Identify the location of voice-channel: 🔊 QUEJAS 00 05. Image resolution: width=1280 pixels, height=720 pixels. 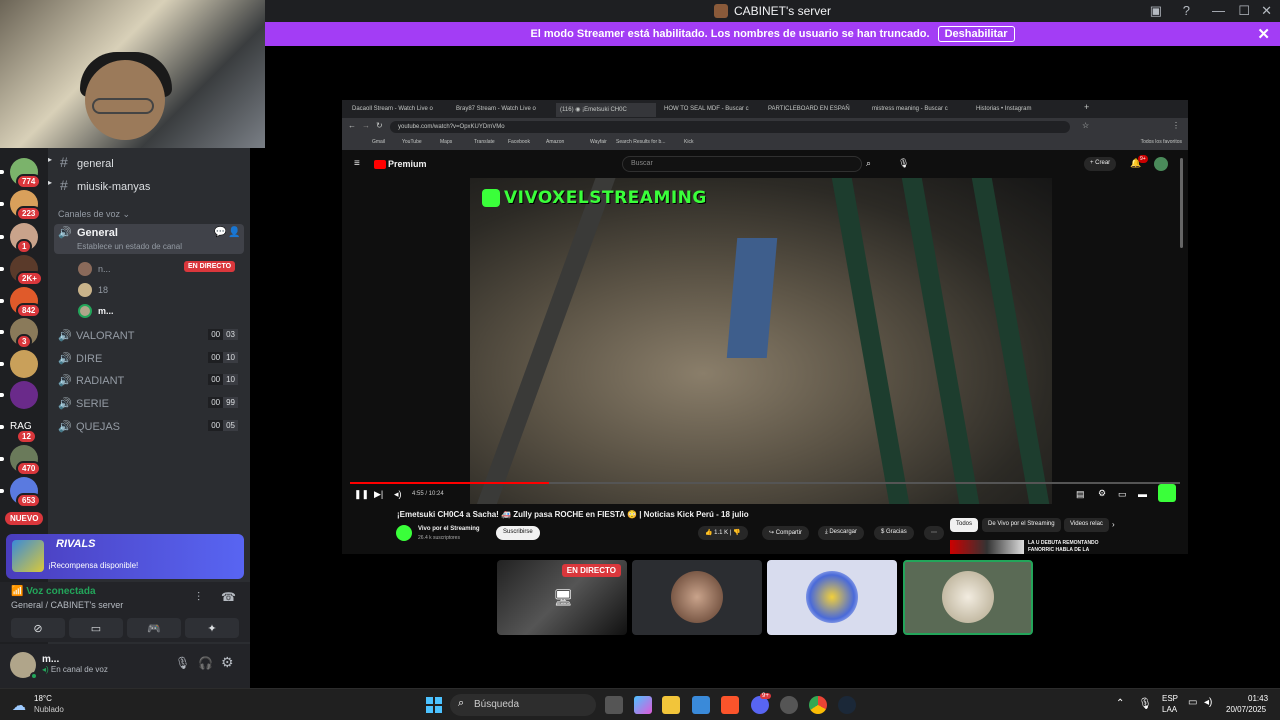
(148, 426).